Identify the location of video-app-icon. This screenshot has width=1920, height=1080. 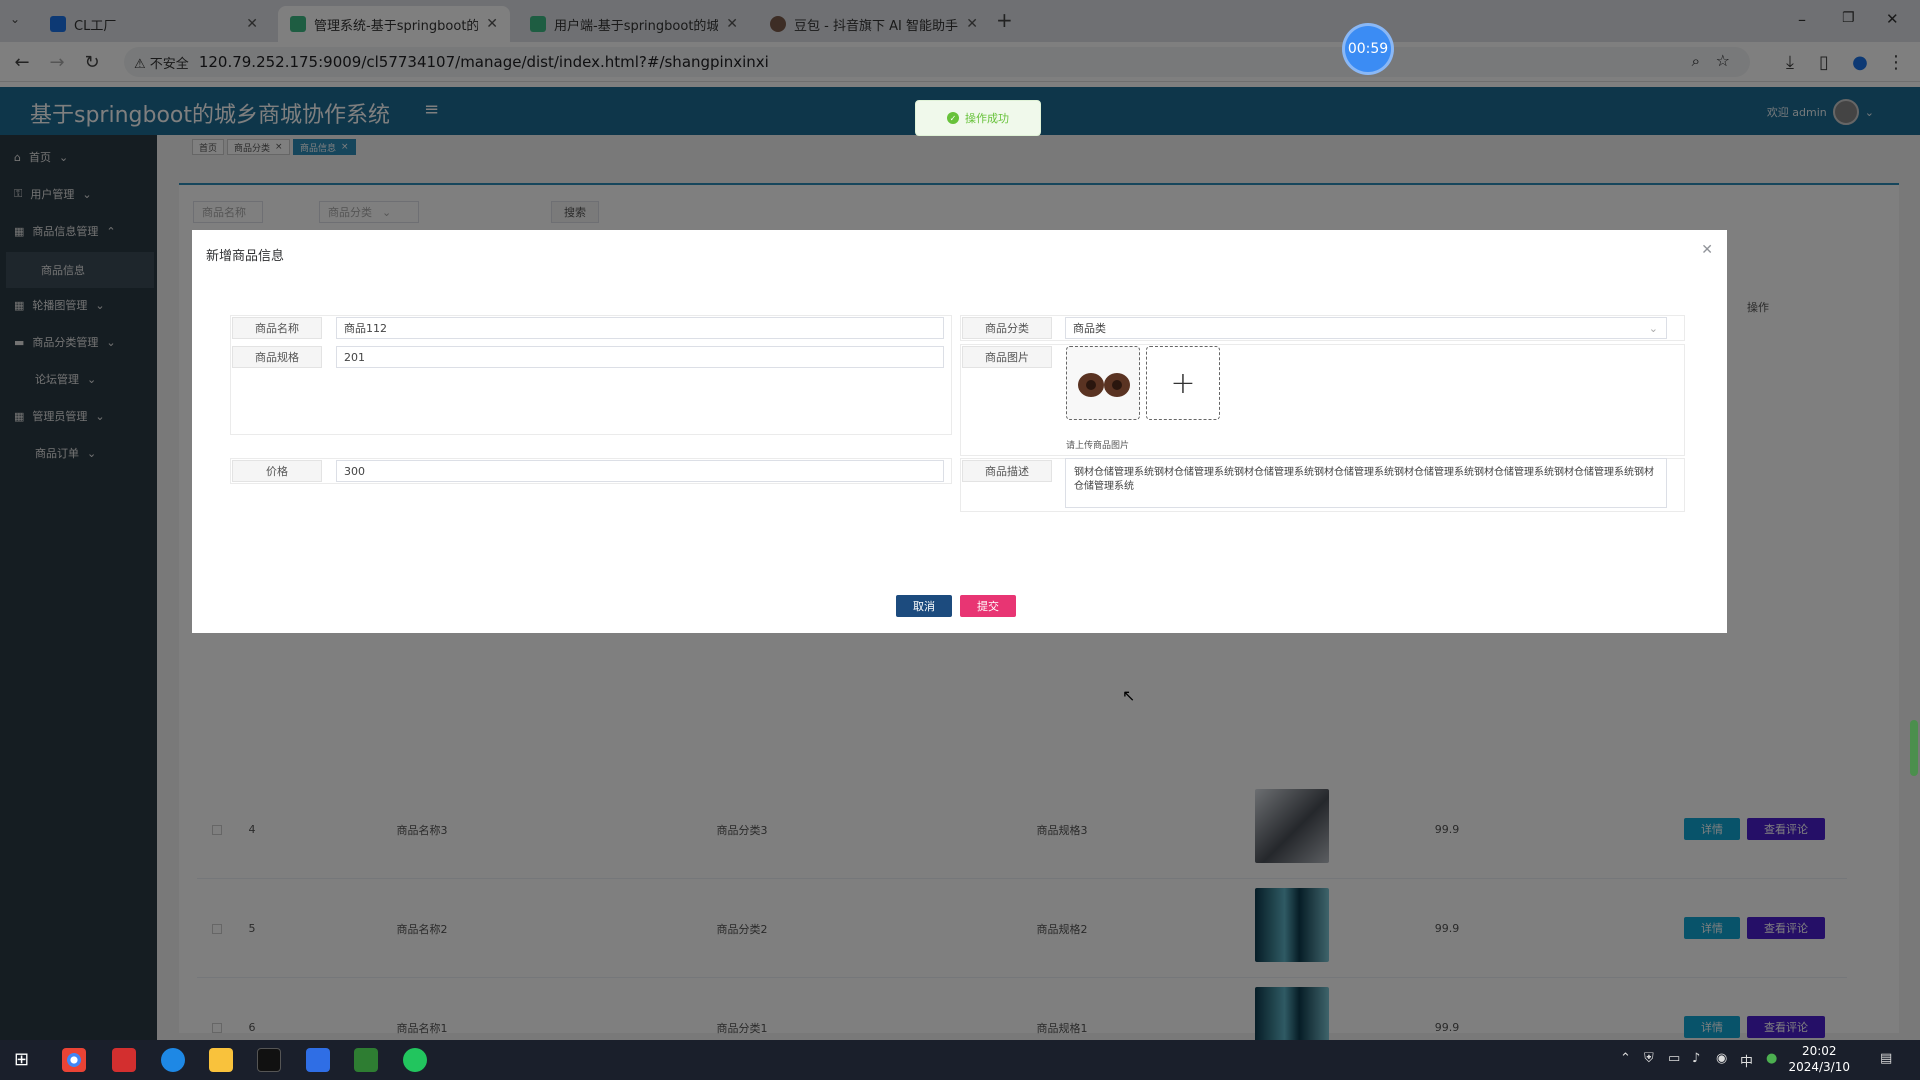
(318, 1060).